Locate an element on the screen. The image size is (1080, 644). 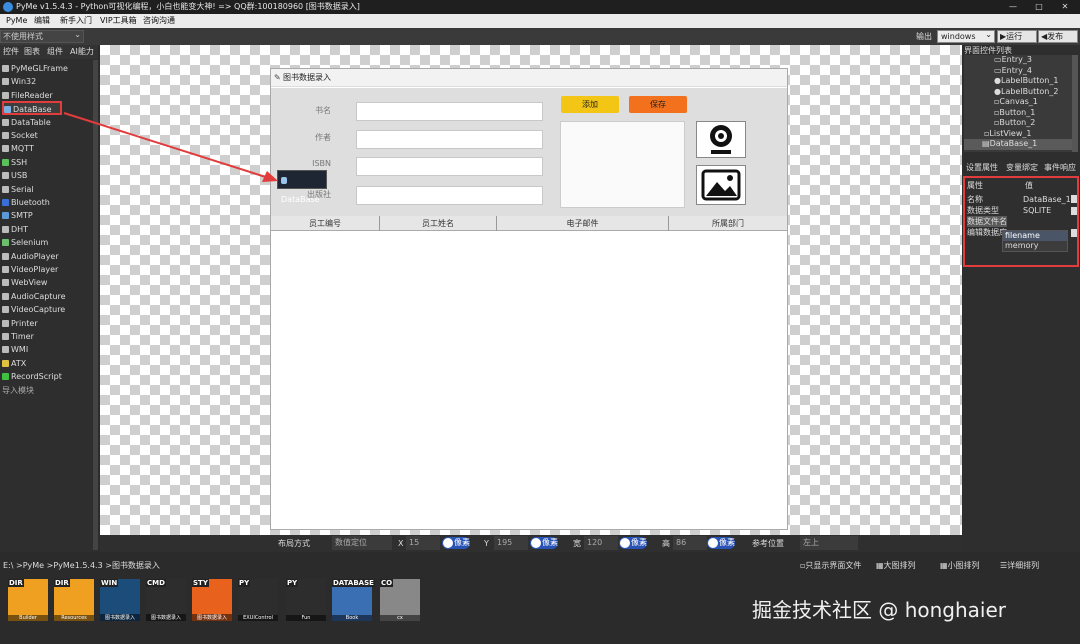
ref-select: 左上 is located at coordinates (829, 543).